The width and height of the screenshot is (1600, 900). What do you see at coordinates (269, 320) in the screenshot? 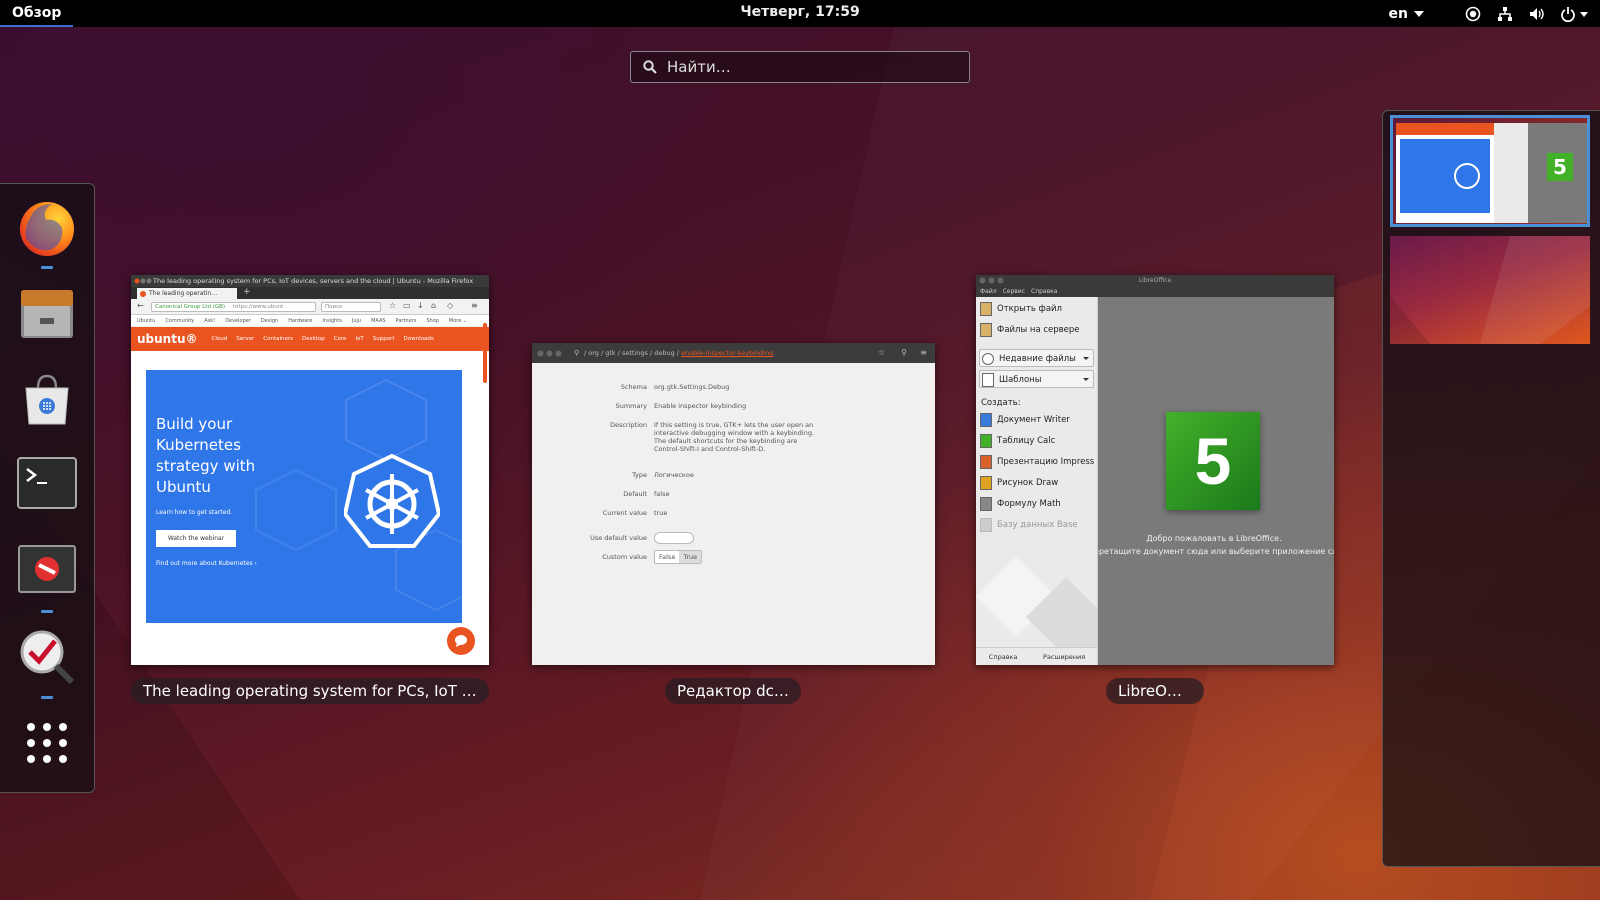
I see `site-menu-item: Design` at bounding box center [269, 320].